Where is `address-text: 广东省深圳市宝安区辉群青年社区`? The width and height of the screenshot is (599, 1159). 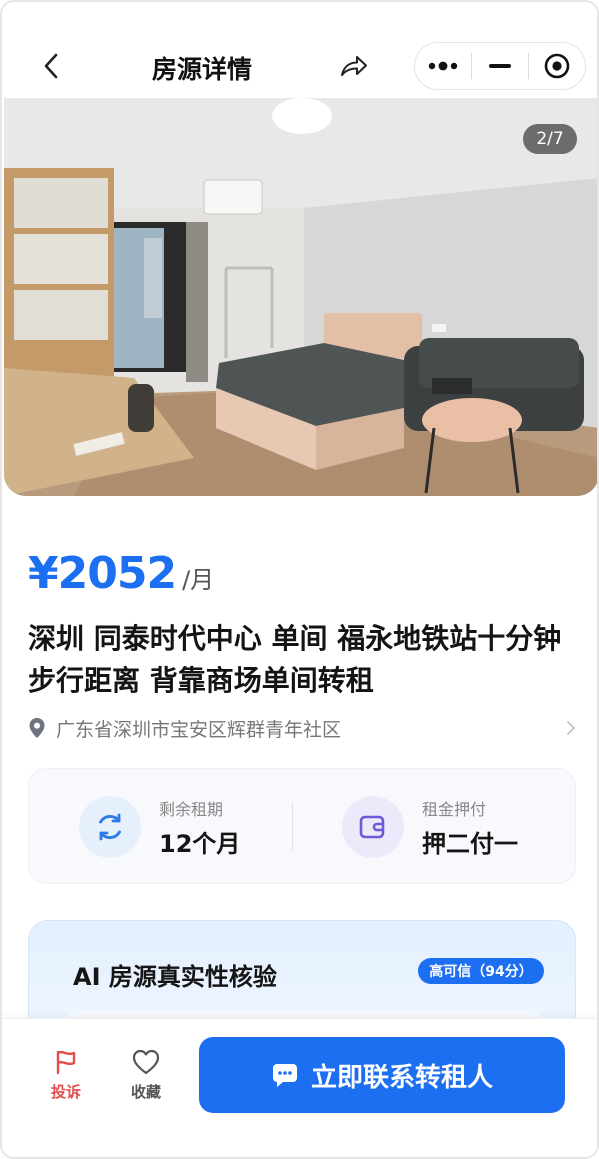
address-text: 广东省深圳市宝安区辉群青年社区 is located at coordinates (199, 729).